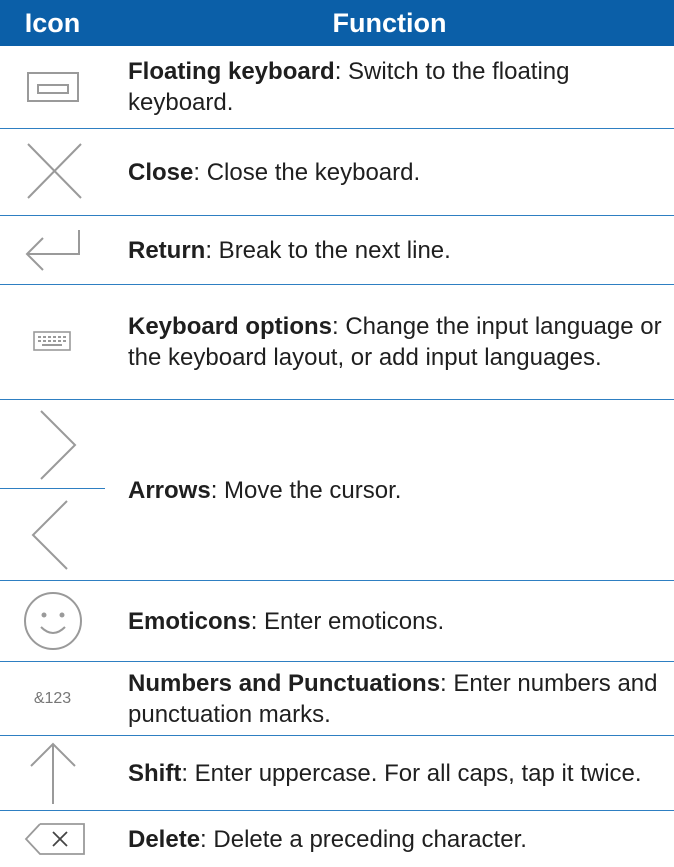  Describe the element at coordinates (164, 839) in the screenshot. I see `row-title: Delete` at that location.